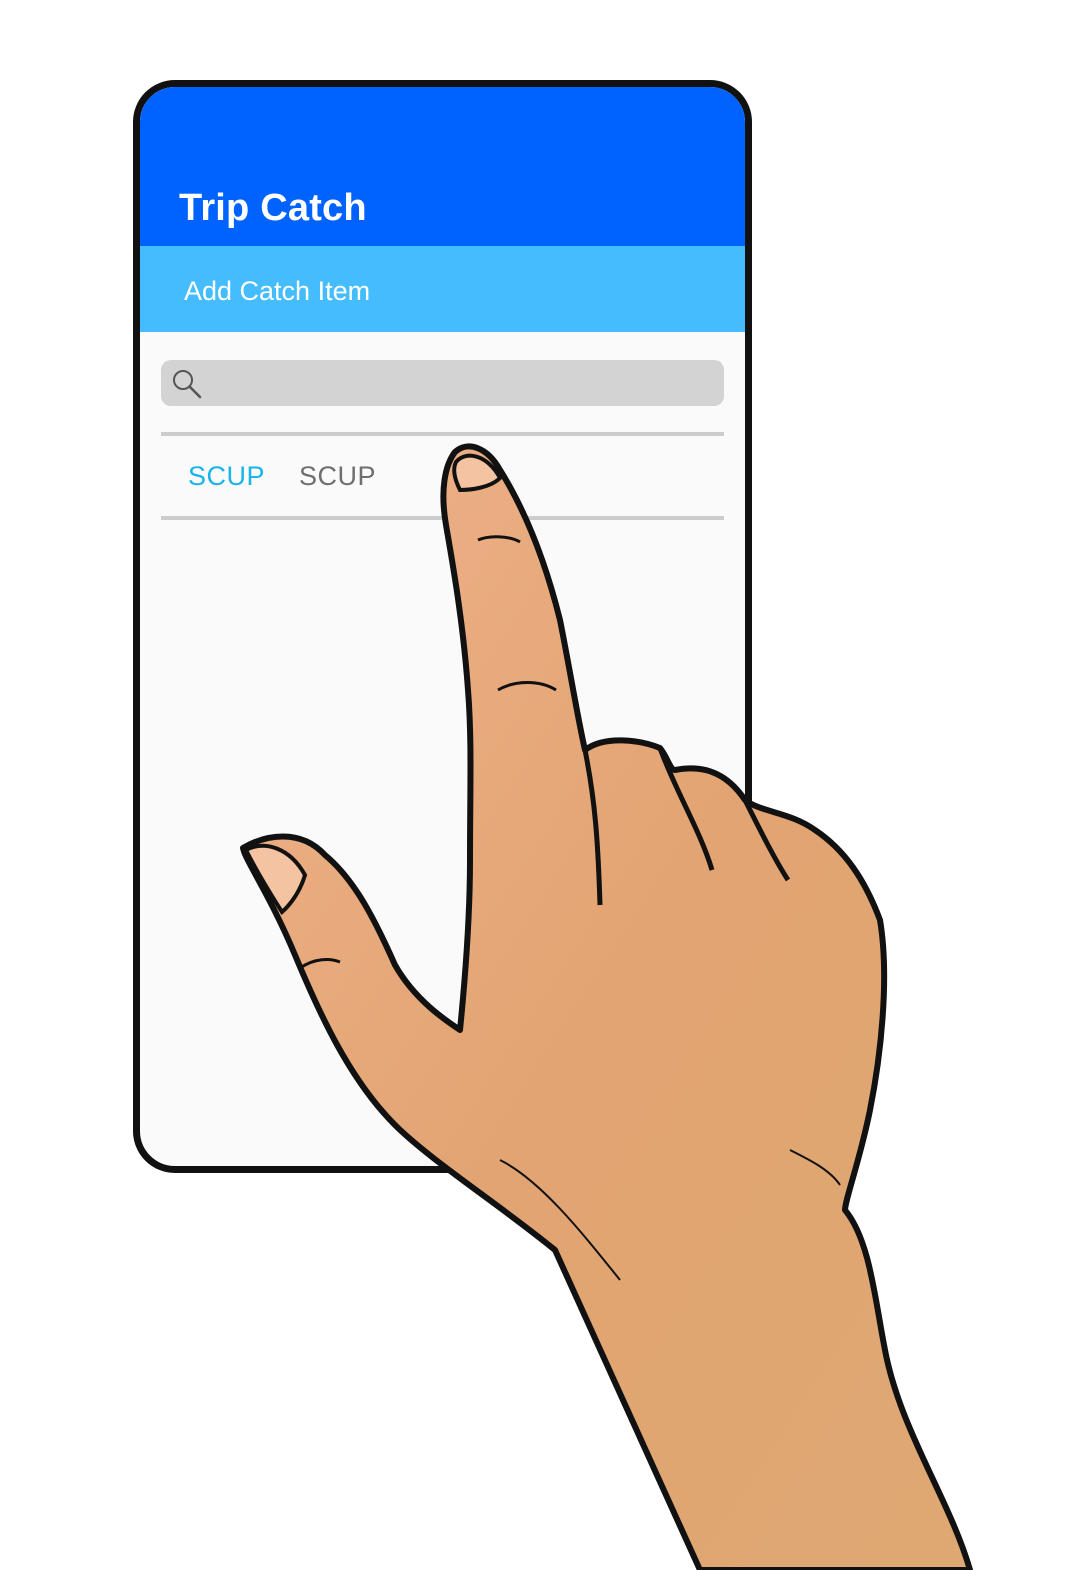 Image resolution: width=1081 pixels, height=1570 pixels. I want to click on search-icon, so click(187, 384).